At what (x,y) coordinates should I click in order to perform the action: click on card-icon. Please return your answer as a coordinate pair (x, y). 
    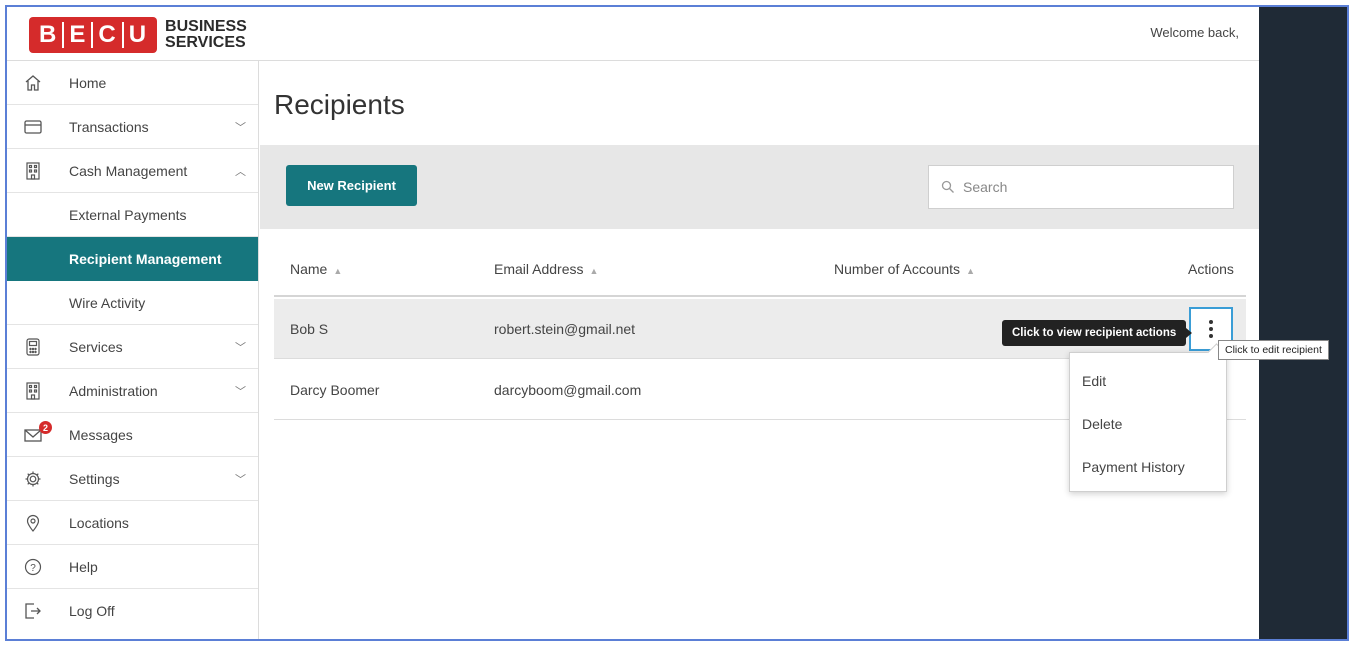
    Looking at the image, I should click on (33, 127).